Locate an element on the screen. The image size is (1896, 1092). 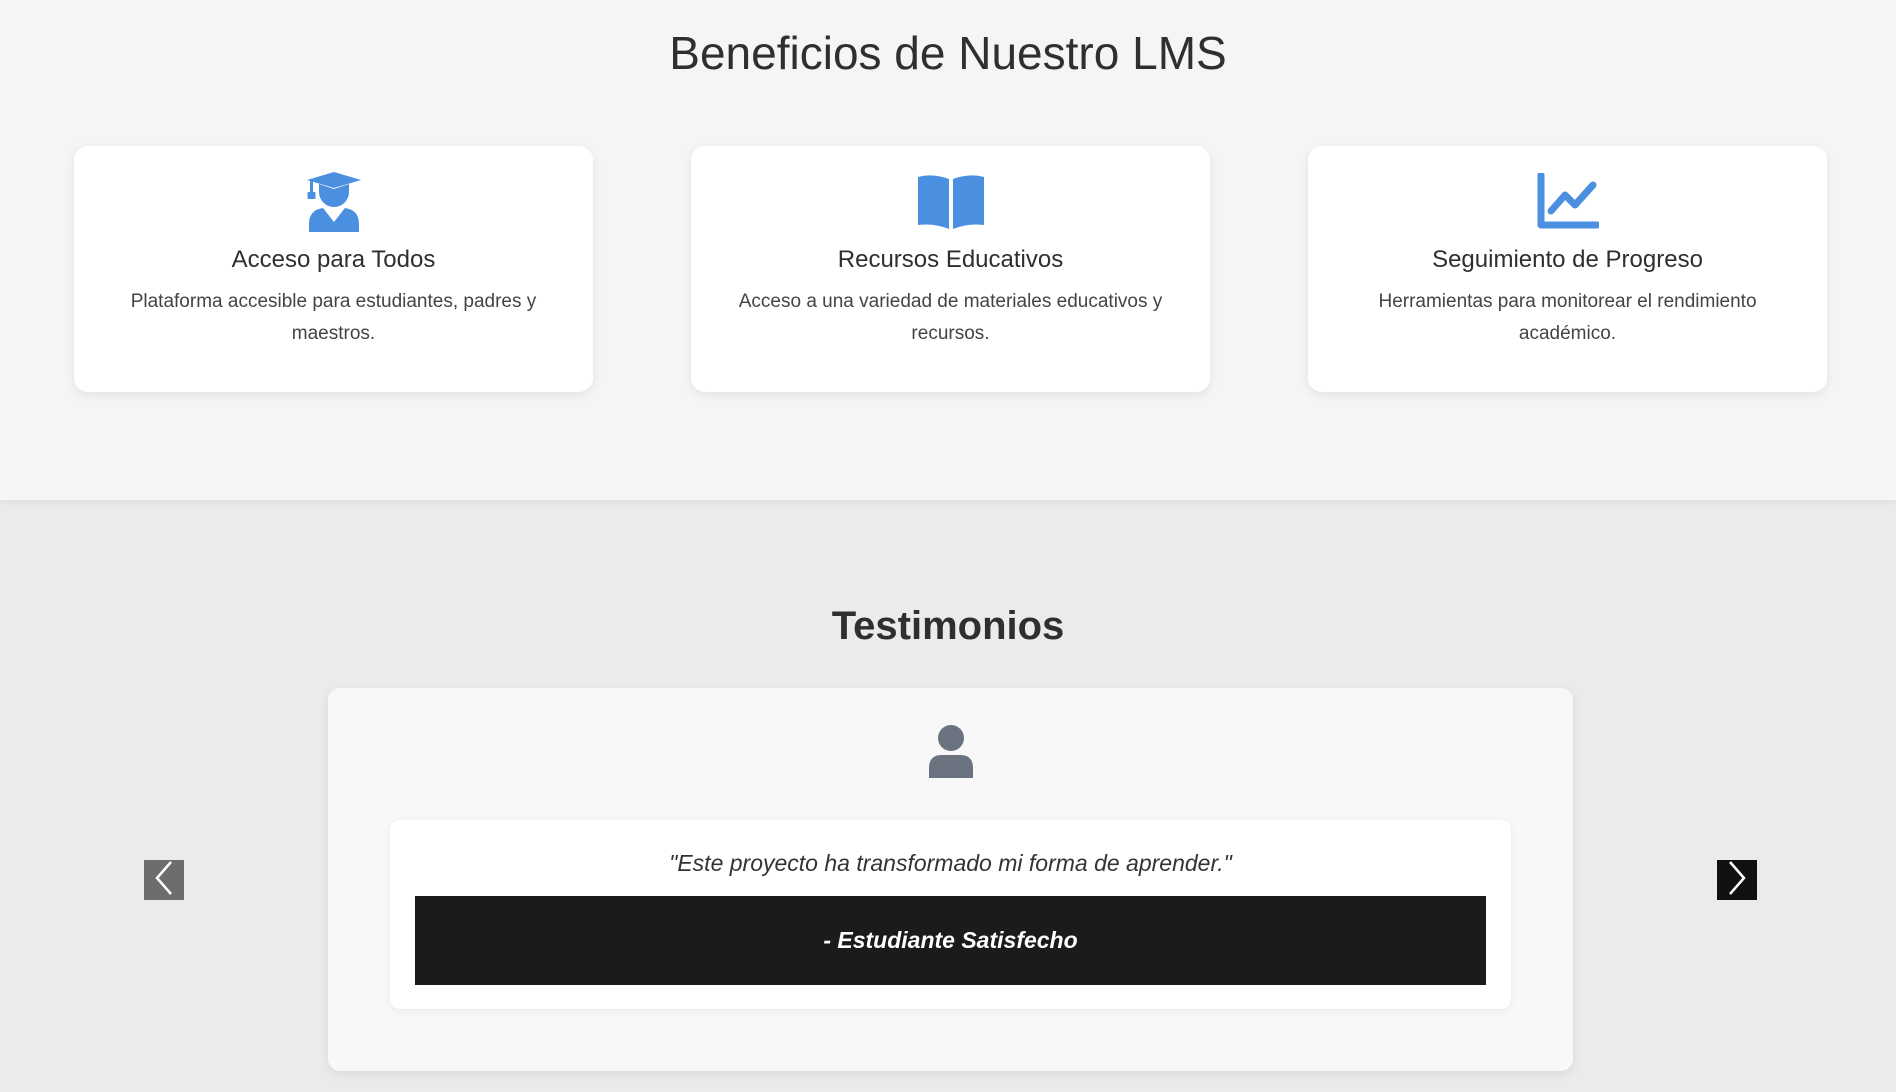
carousel-next-button is located at coordinates (1737, 880).